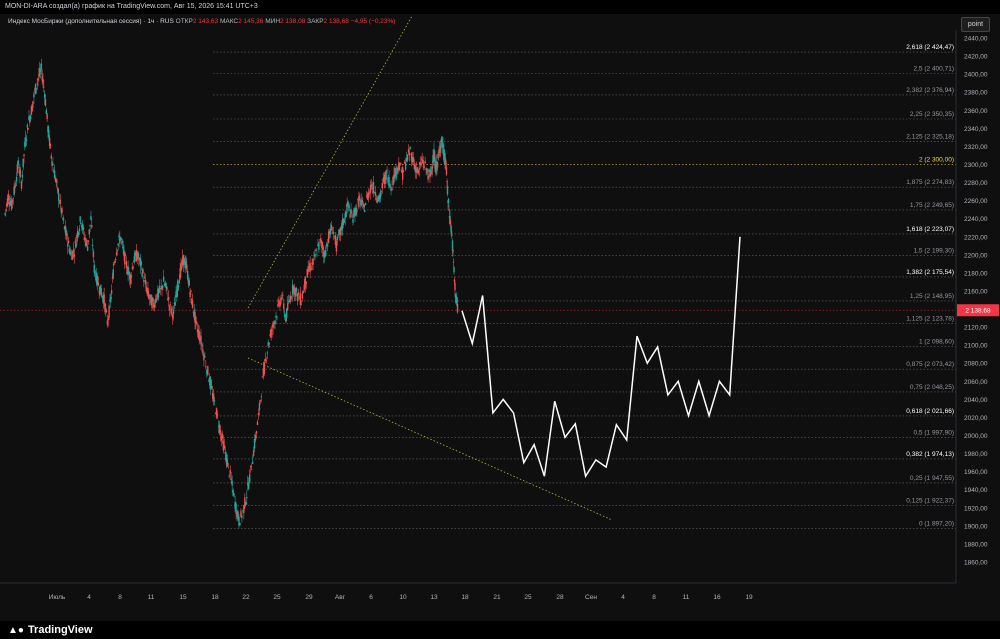 The image size is (1000, 639). I want to click on tradingview-mark-icon: ▲●, so click(16, 630).